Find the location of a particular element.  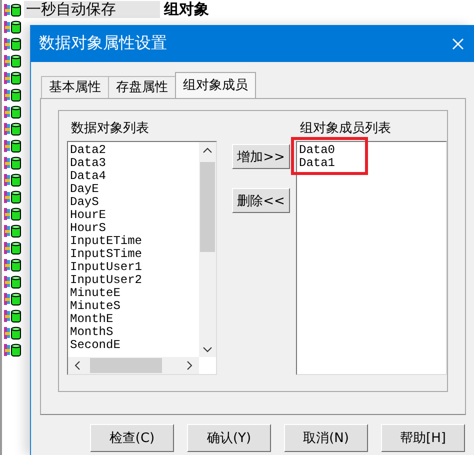

window-title: 数据对象属性设置 is located at coordinates (103, 43).